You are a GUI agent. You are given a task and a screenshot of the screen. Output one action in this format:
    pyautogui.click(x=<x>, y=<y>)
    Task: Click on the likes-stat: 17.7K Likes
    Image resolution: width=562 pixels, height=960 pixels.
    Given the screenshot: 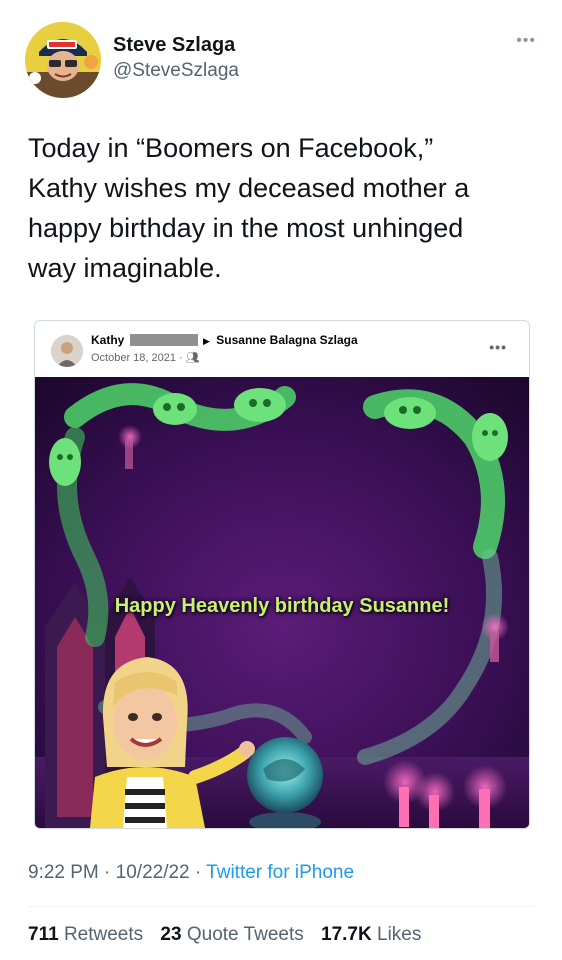 What is the action you would take?
    pyautogui.click(x=371, y=934)
    